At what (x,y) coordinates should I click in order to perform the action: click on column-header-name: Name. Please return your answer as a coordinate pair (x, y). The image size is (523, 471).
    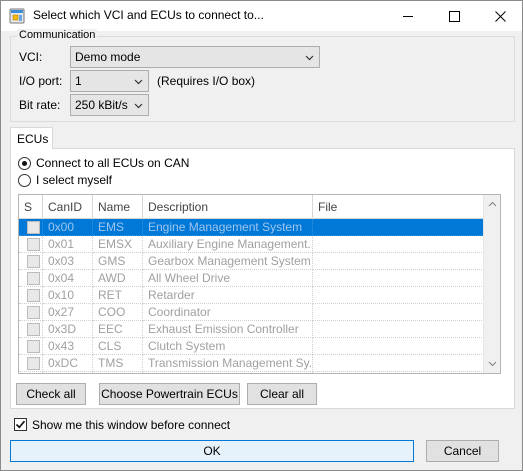
    Looking at the image, I should click on (118, 207).